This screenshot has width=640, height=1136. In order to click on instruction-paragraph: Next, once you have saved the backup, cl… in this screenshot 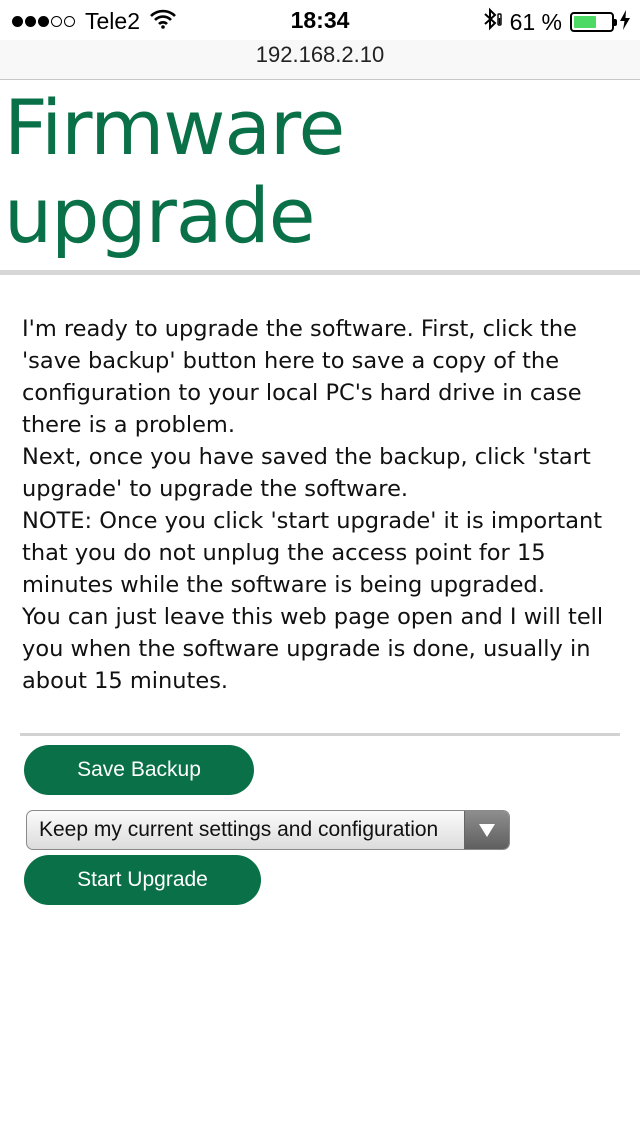, I will do `click(306, 473)`.